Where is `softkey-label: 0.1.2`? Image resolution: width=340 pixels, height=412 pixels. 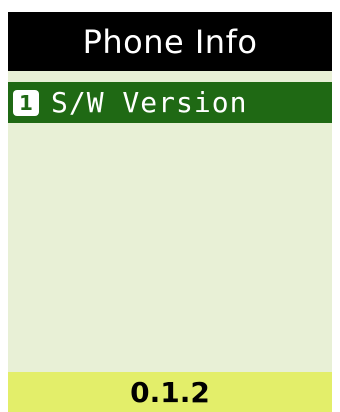 softkey-label: 0.1.2 is located at coordinates (170, 392).